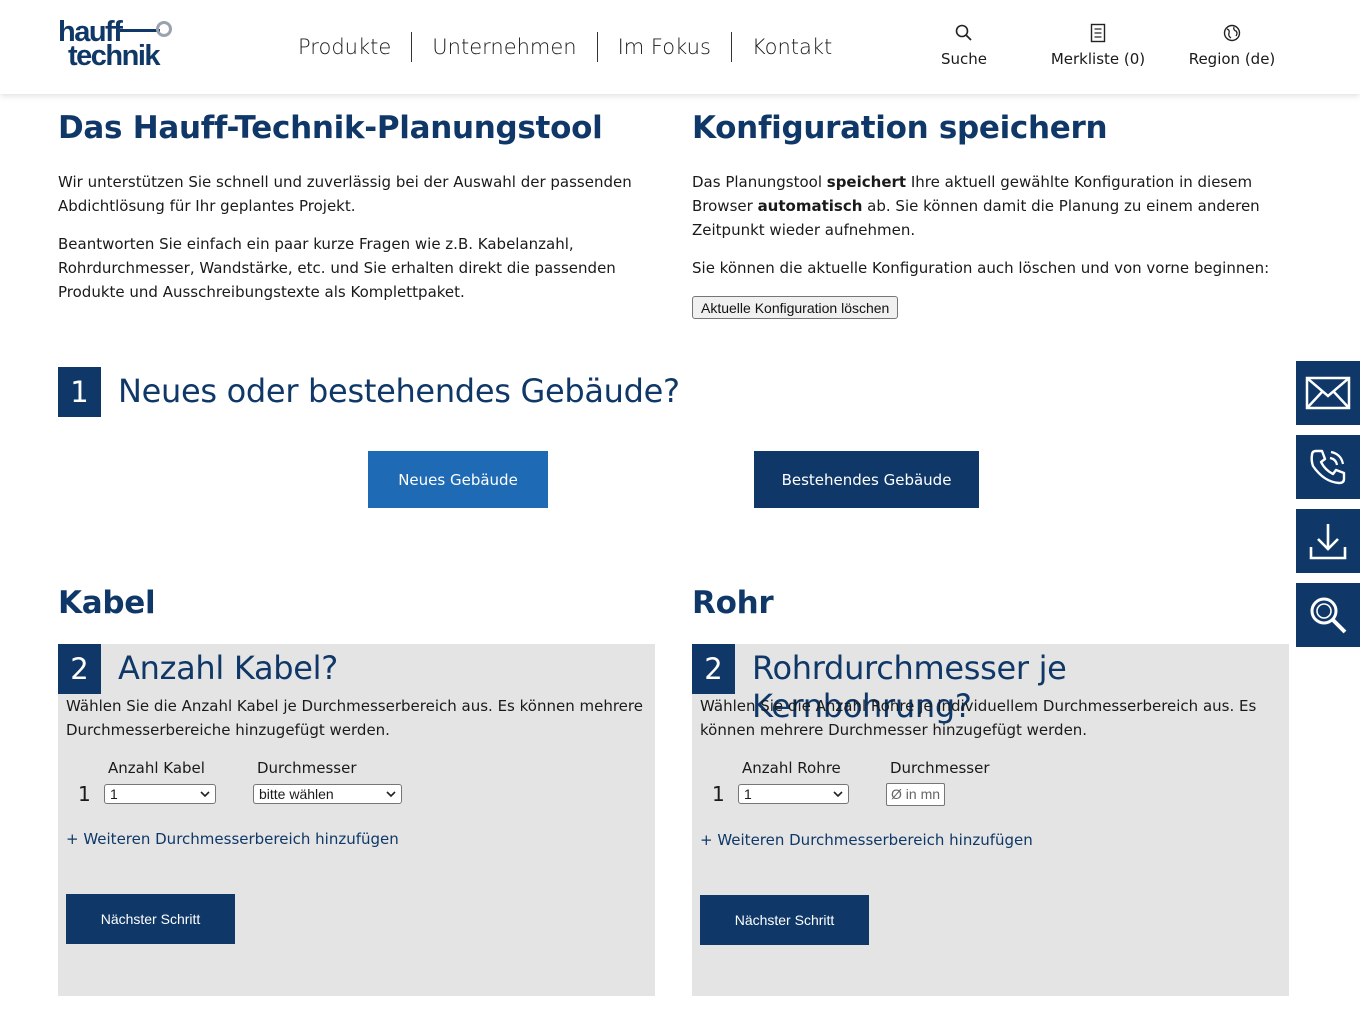 This screenshot has height=1020, width=1360. Describe the element at coordinates (84, 794) in the screenshot. I see `kabel-row-number: 1` at that location.